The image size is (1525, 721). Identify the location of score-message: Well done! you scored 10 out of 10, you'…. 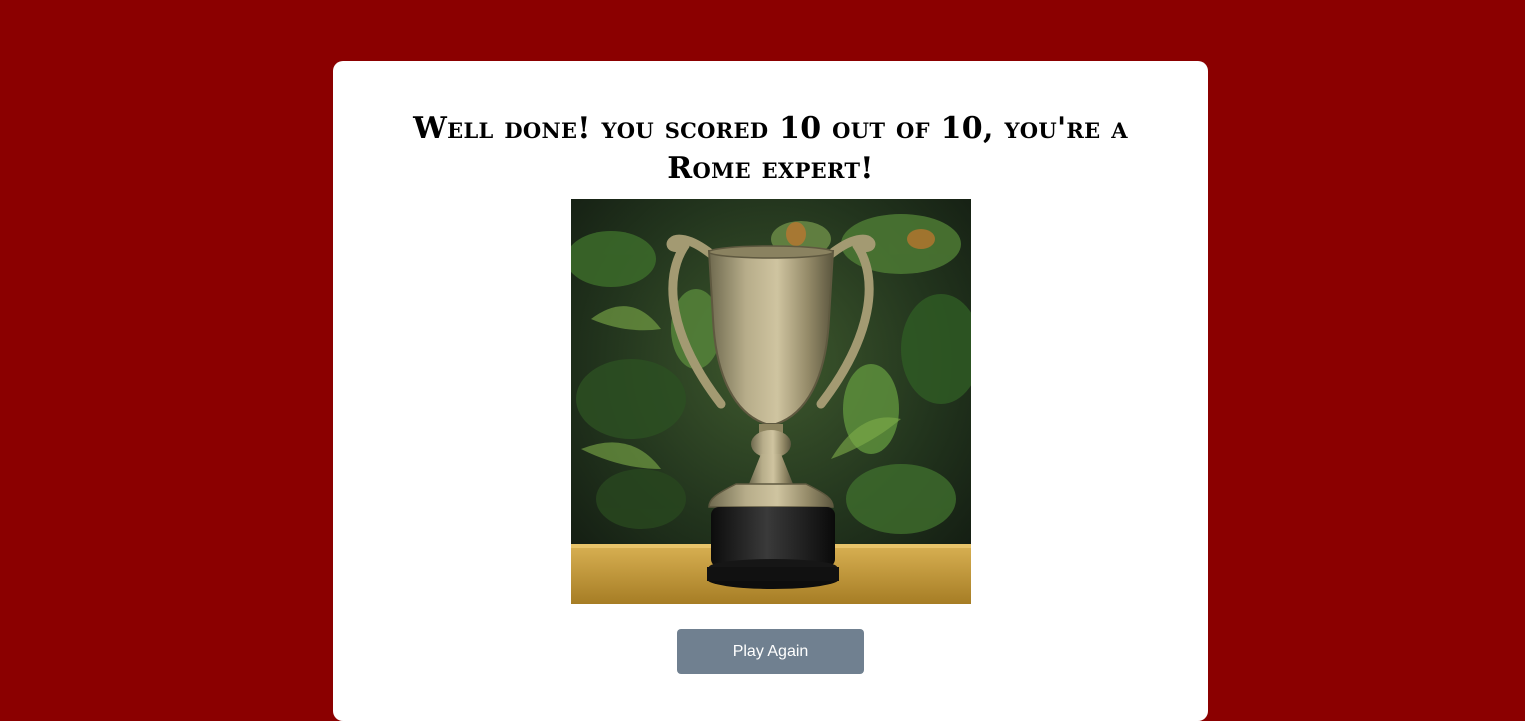
(770, 148).